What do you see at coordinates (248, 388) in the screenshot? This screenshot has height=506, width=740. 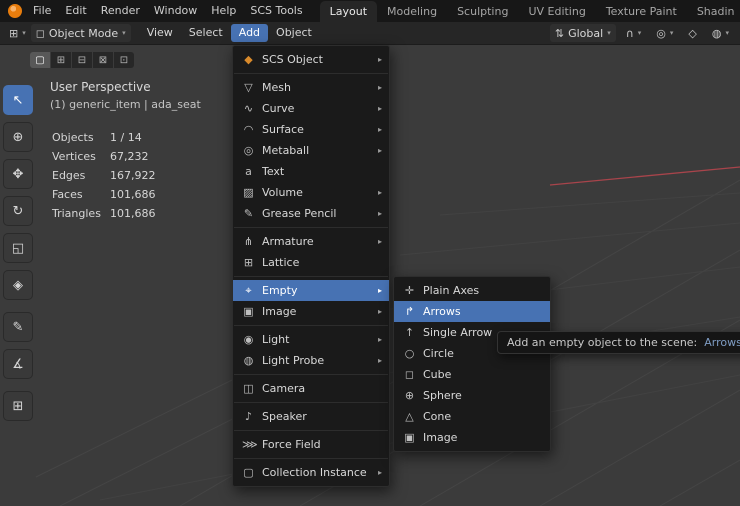 I see `camera-icon: ◫` at bounding box center [248, 388].